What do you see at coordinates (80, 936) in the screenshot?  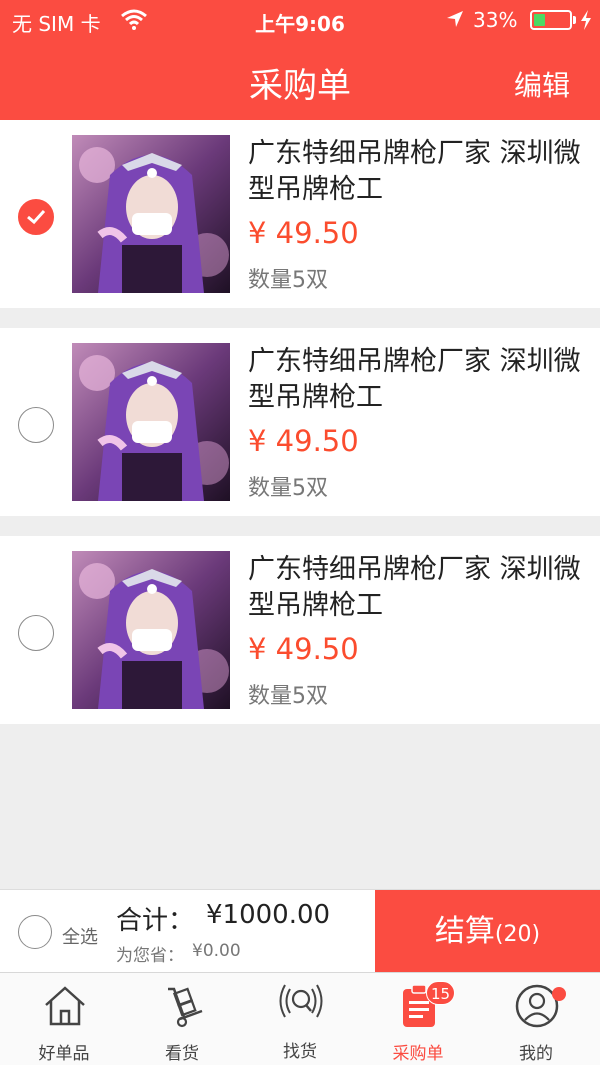 I see `select-all-label: 全选` at bounding box center [80, 936].